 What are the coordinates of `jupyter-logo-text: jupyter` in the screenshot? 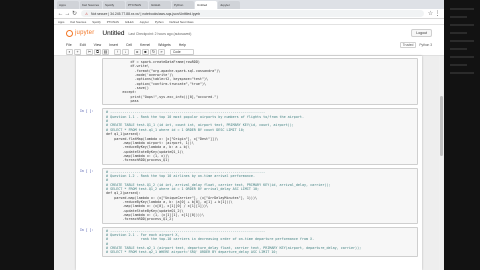 It's located at (85, 33).